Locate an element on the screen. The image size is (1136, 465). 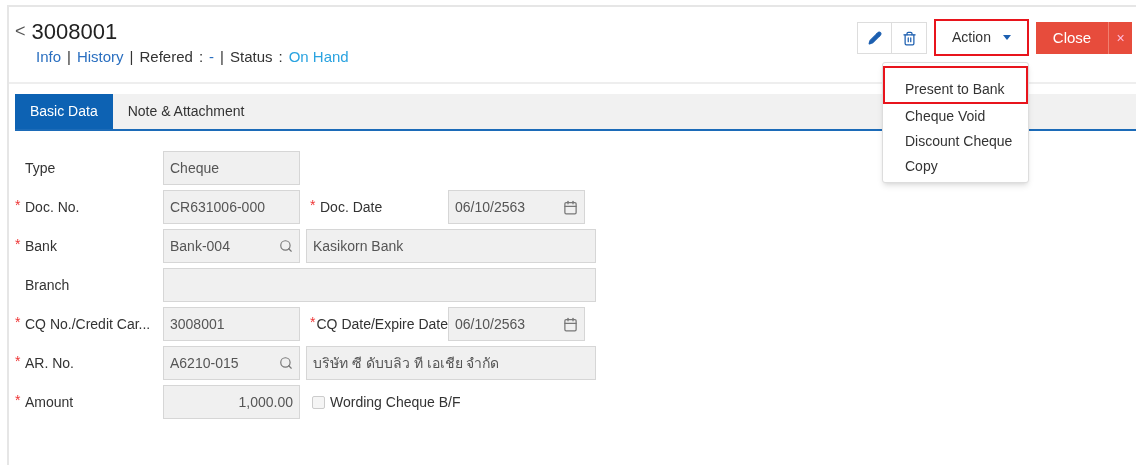
checkbox-label: Wording Cheque B/F is located at coordinates (395, 402).